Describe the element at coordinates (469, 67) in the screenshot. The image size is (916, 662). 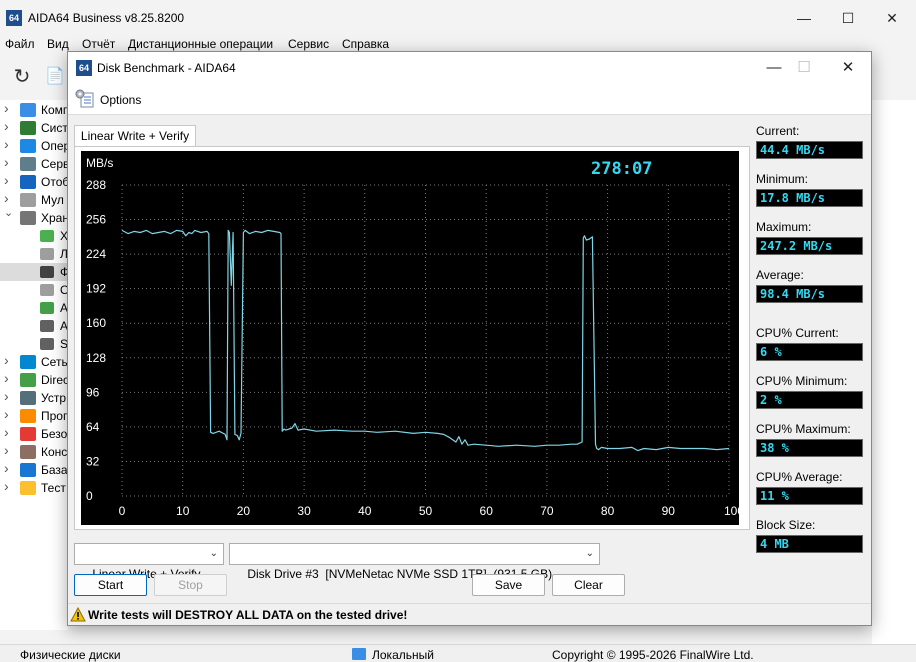
I see `dialog-title-bar: 64 Disk Benchmark - AIDA64 — ☐ ✕` at that location.